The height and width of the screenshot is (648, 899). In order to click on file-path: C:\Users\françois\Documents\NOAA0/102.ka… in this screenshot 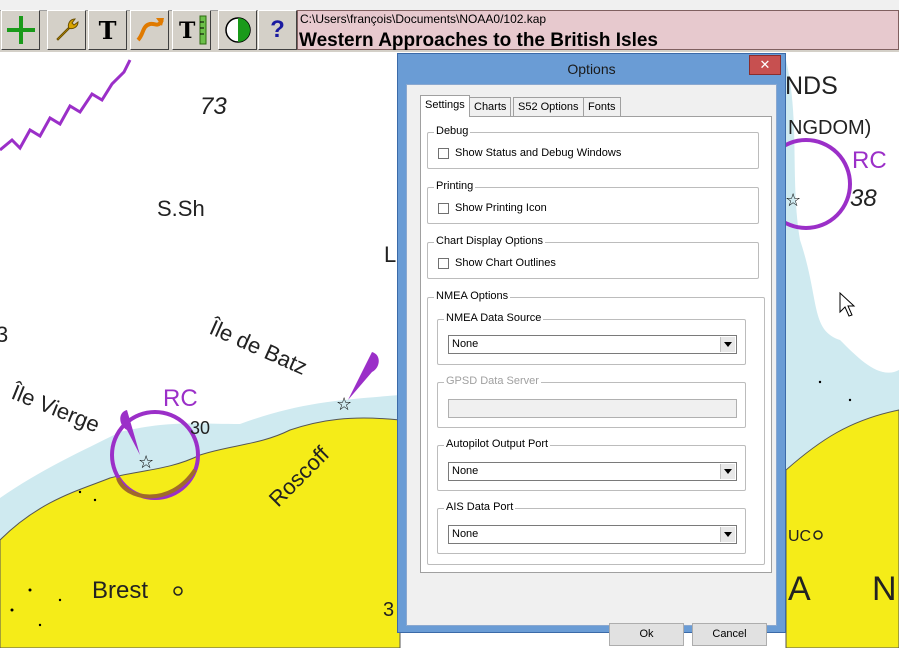, I will do `click(423, 19)`.